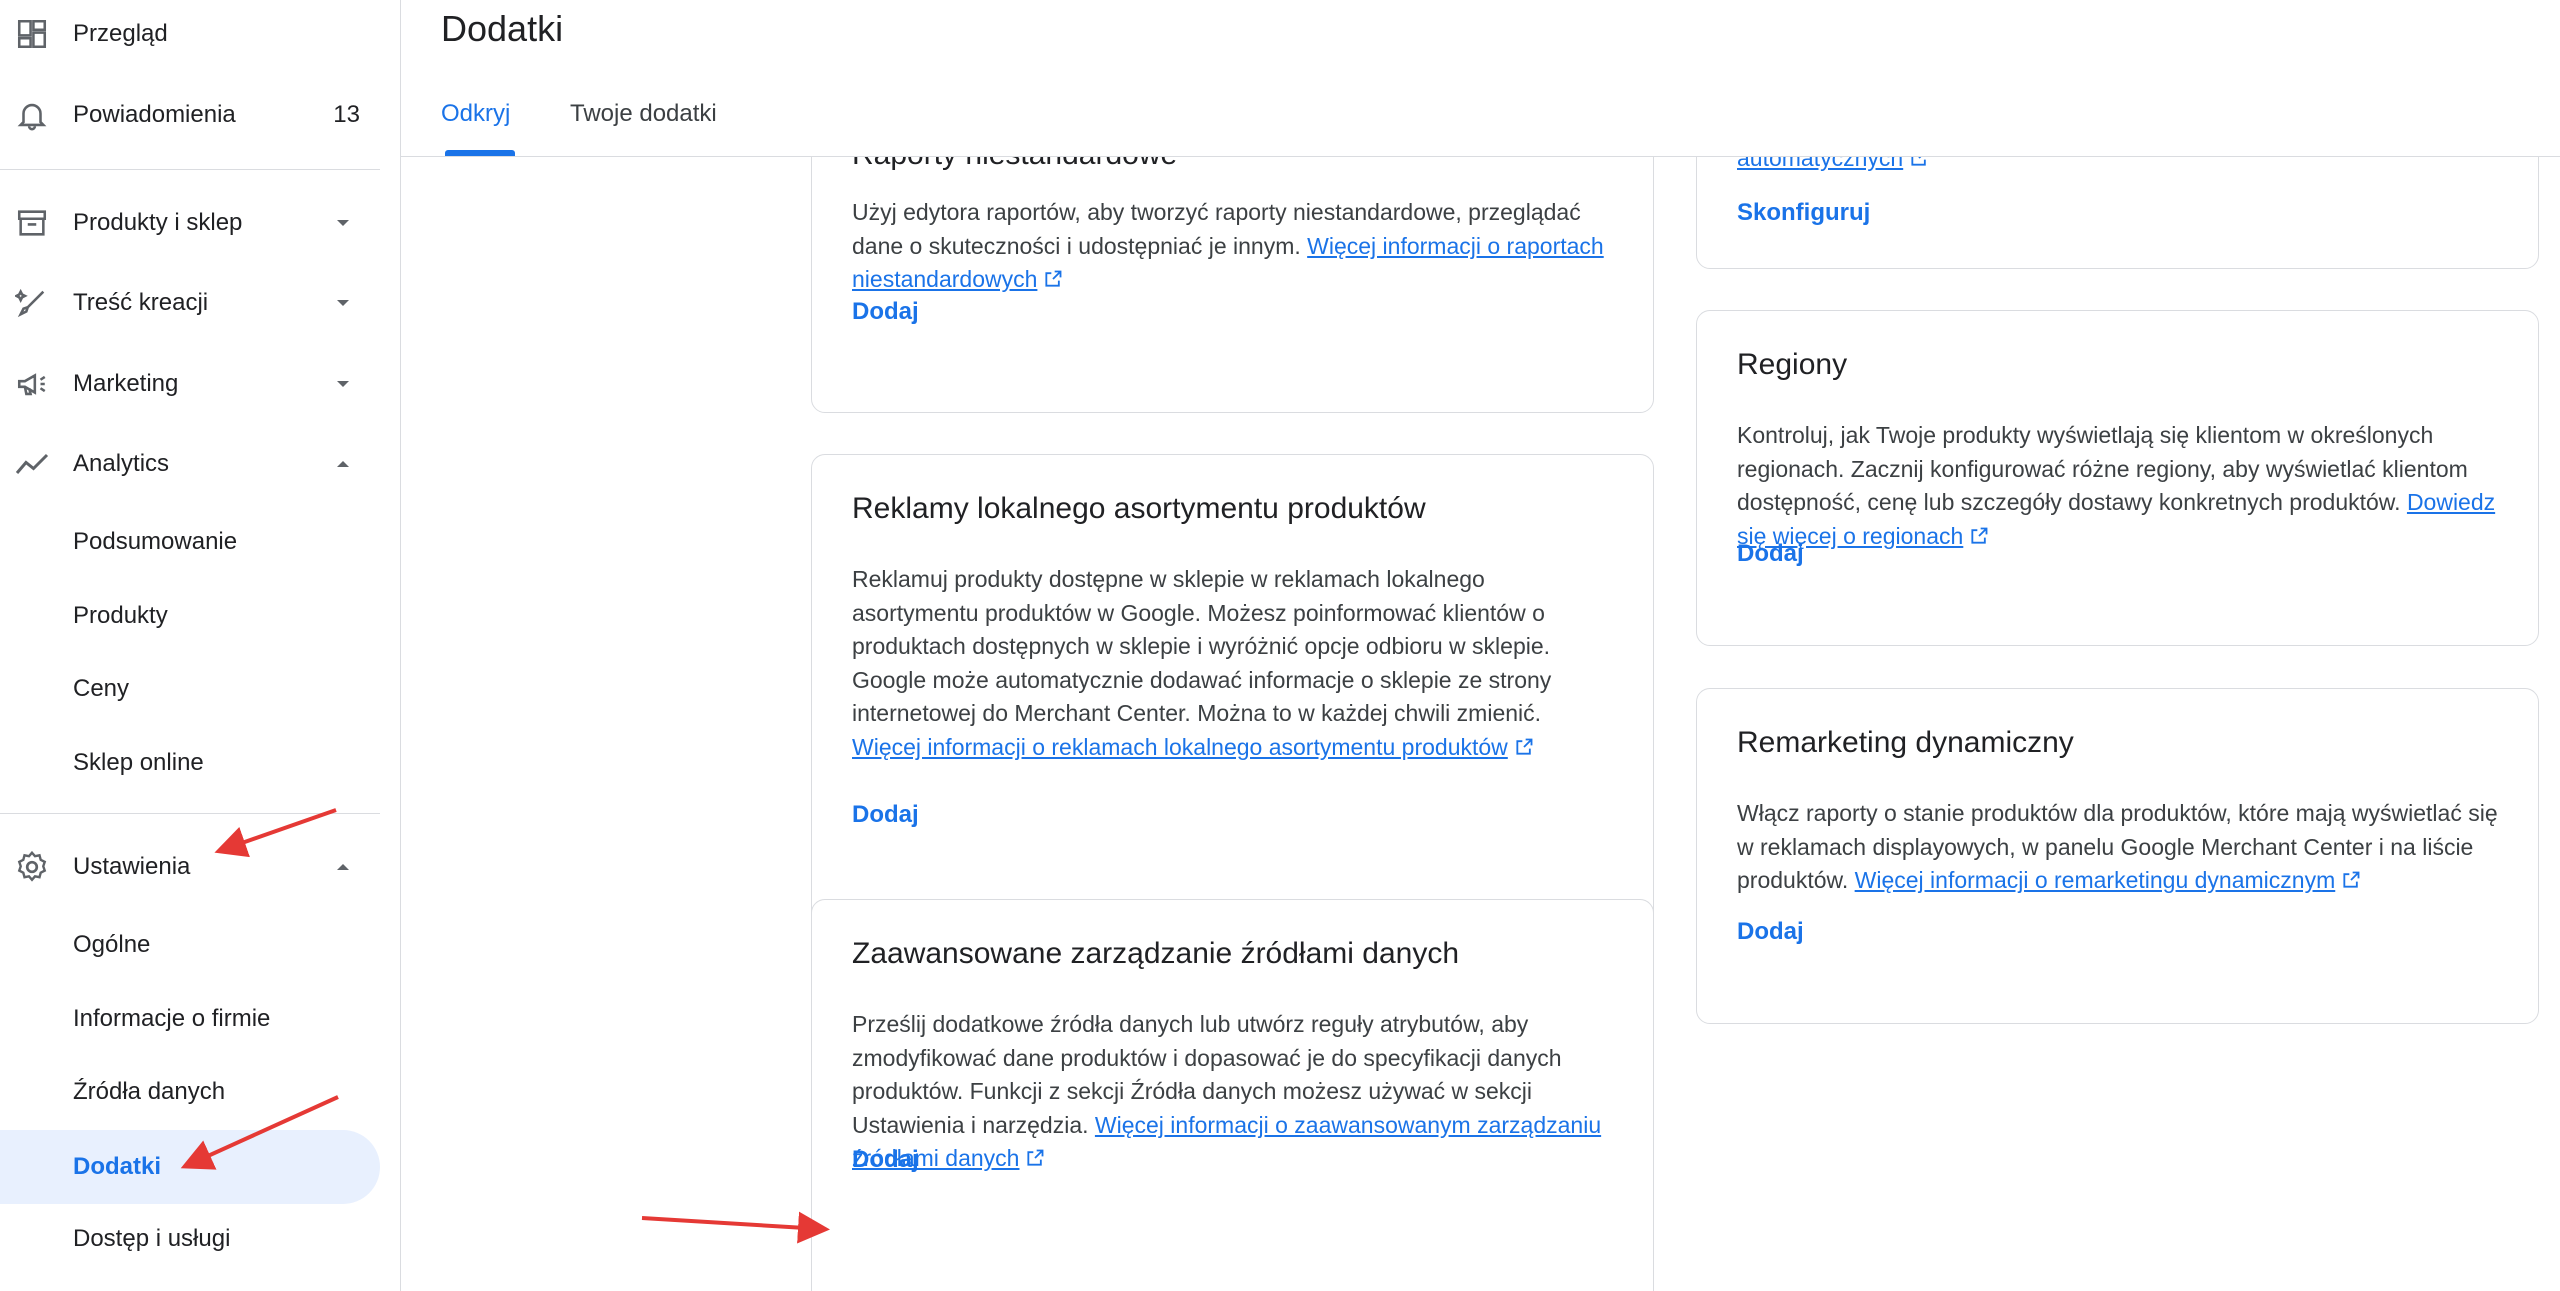  What do you see at coordinates (190, 35) in the screenshot?
I see `sidebar-item-przeglad: Przegląd` at bounding box center [190, 35].